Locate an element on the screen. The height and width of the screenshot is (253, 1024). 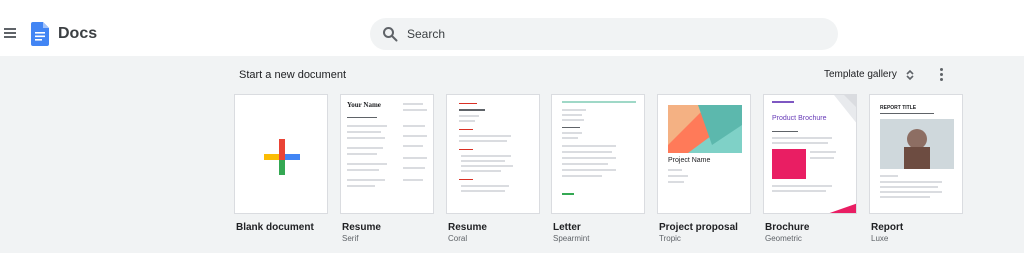
template-sublabel: Spearmint is located at coordinates (571, 238).